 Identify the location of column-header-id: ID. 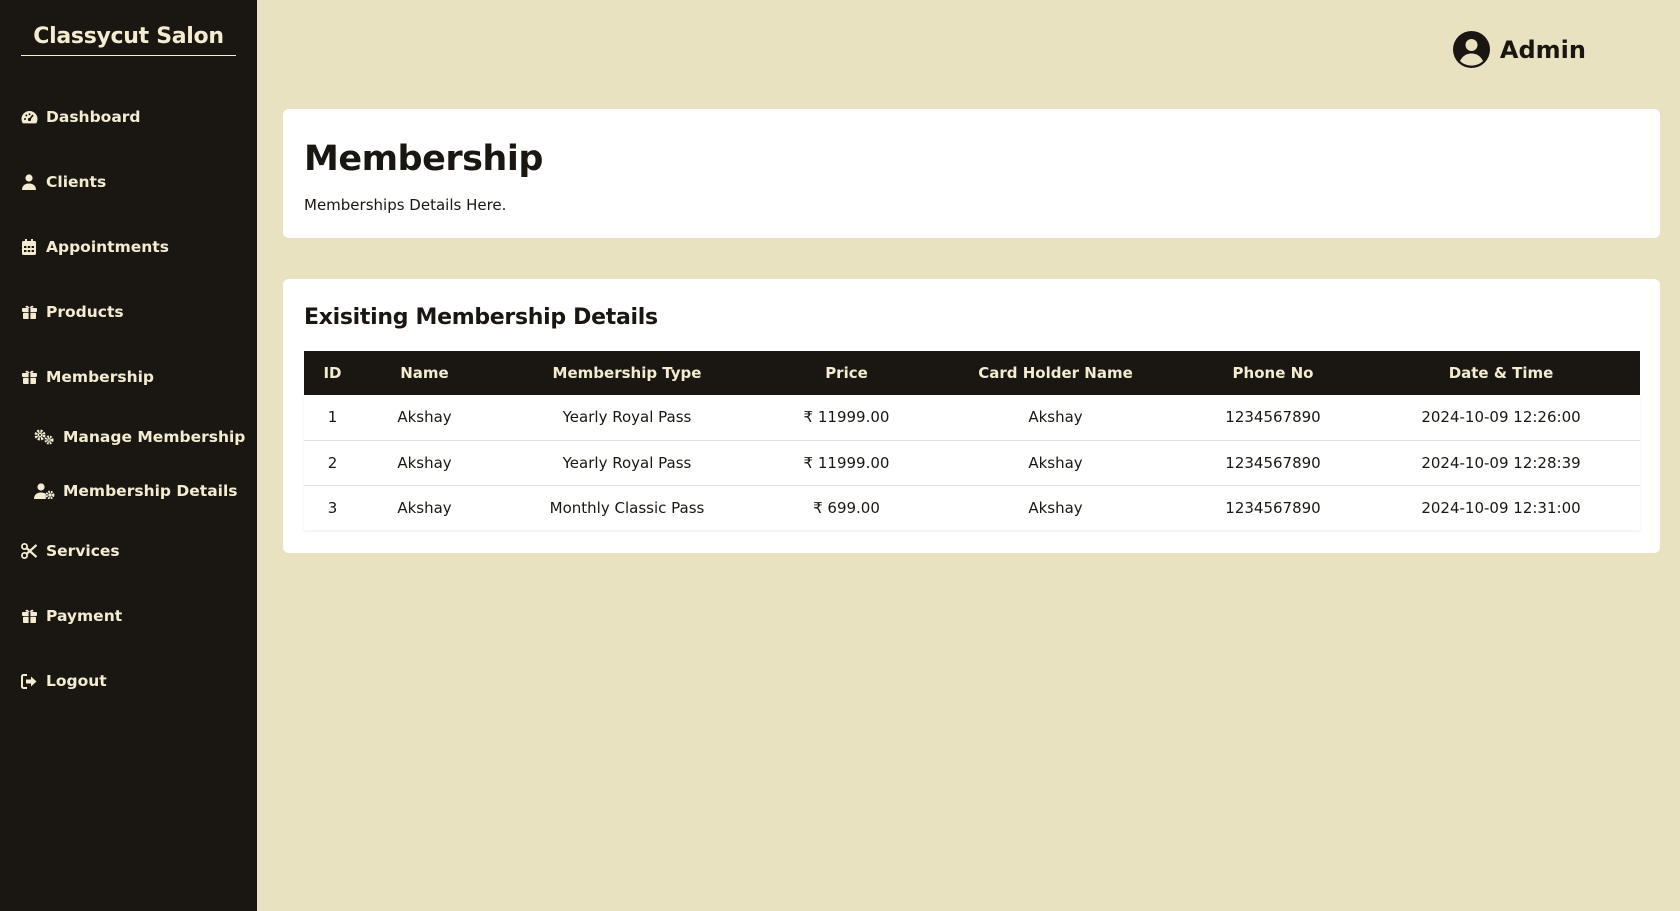
(332, 373).